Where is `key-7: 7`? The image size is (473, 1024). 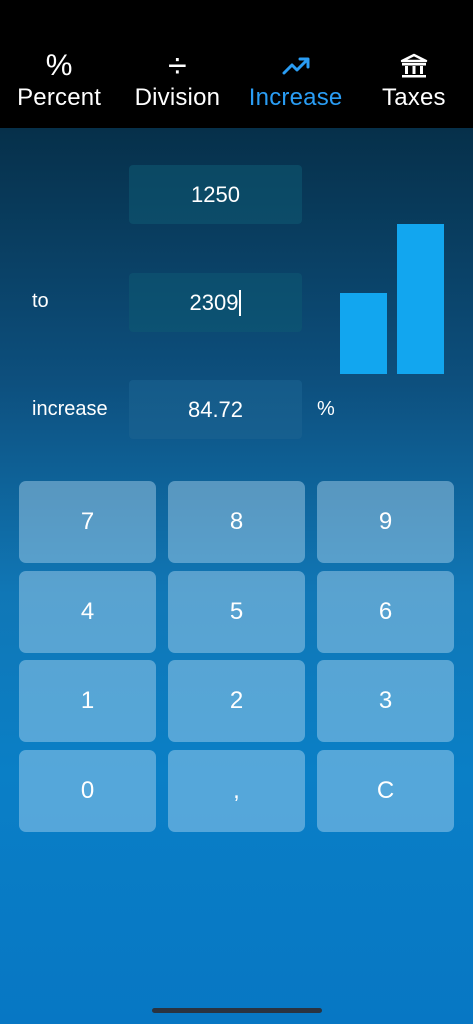
key-7: 7 is located at coordinates (87, 522).